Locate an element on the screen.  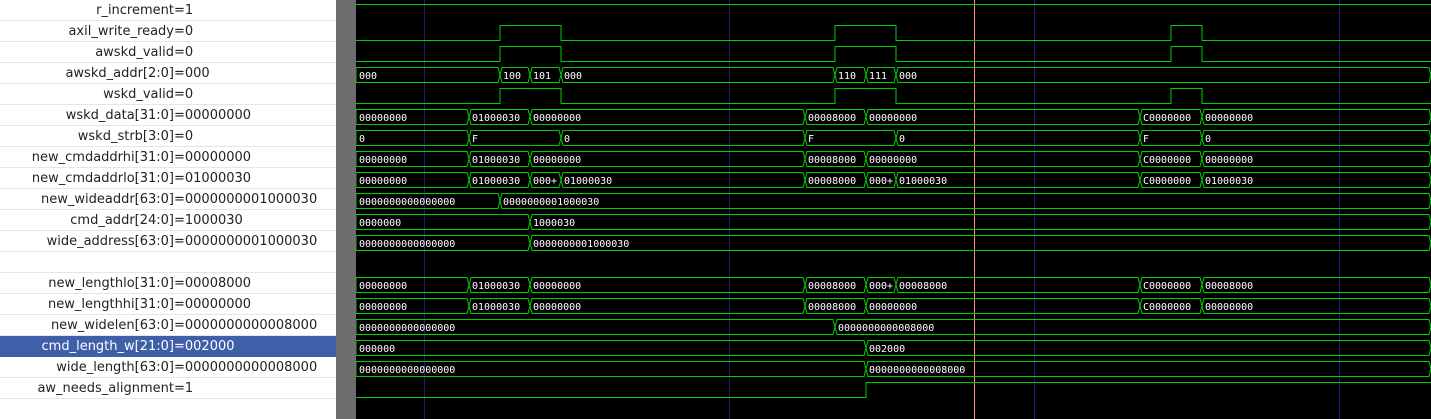
signal-value: =01000030 is located at coordinates (213, 178).